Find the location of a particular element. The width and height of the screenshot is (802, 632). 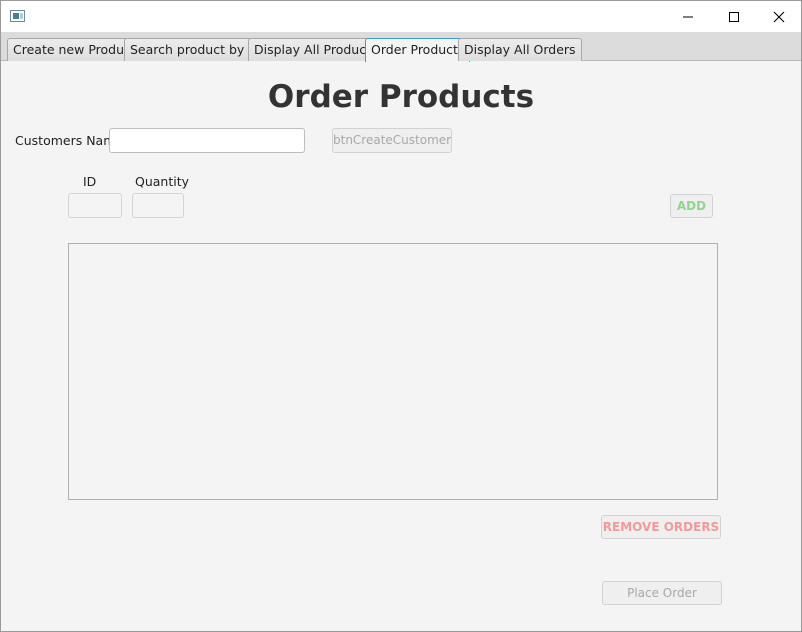

maximize-button is located at coordinates (734, 16).